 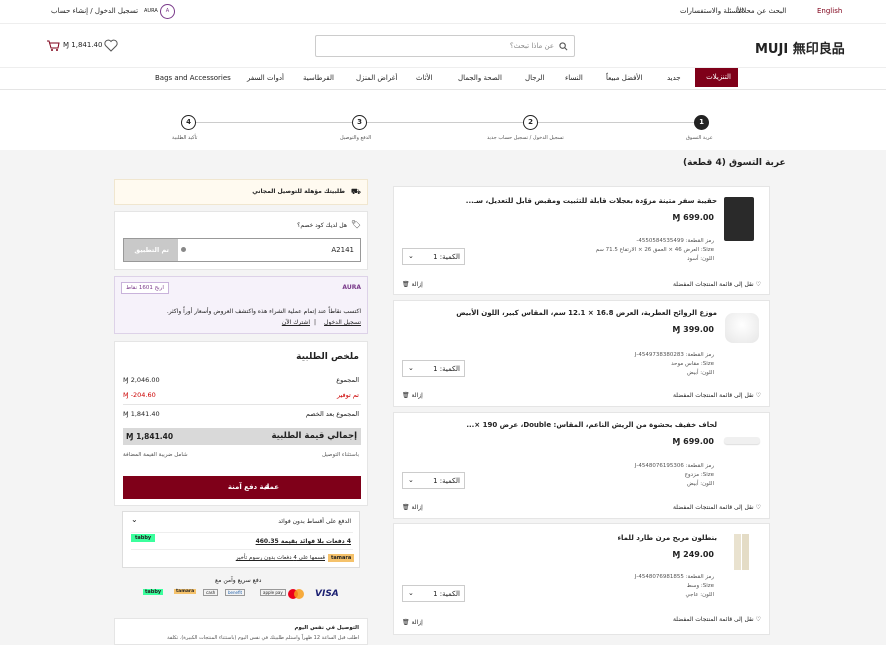 I want to click on product-size: Size: وسط, so click(x=700, y=586).